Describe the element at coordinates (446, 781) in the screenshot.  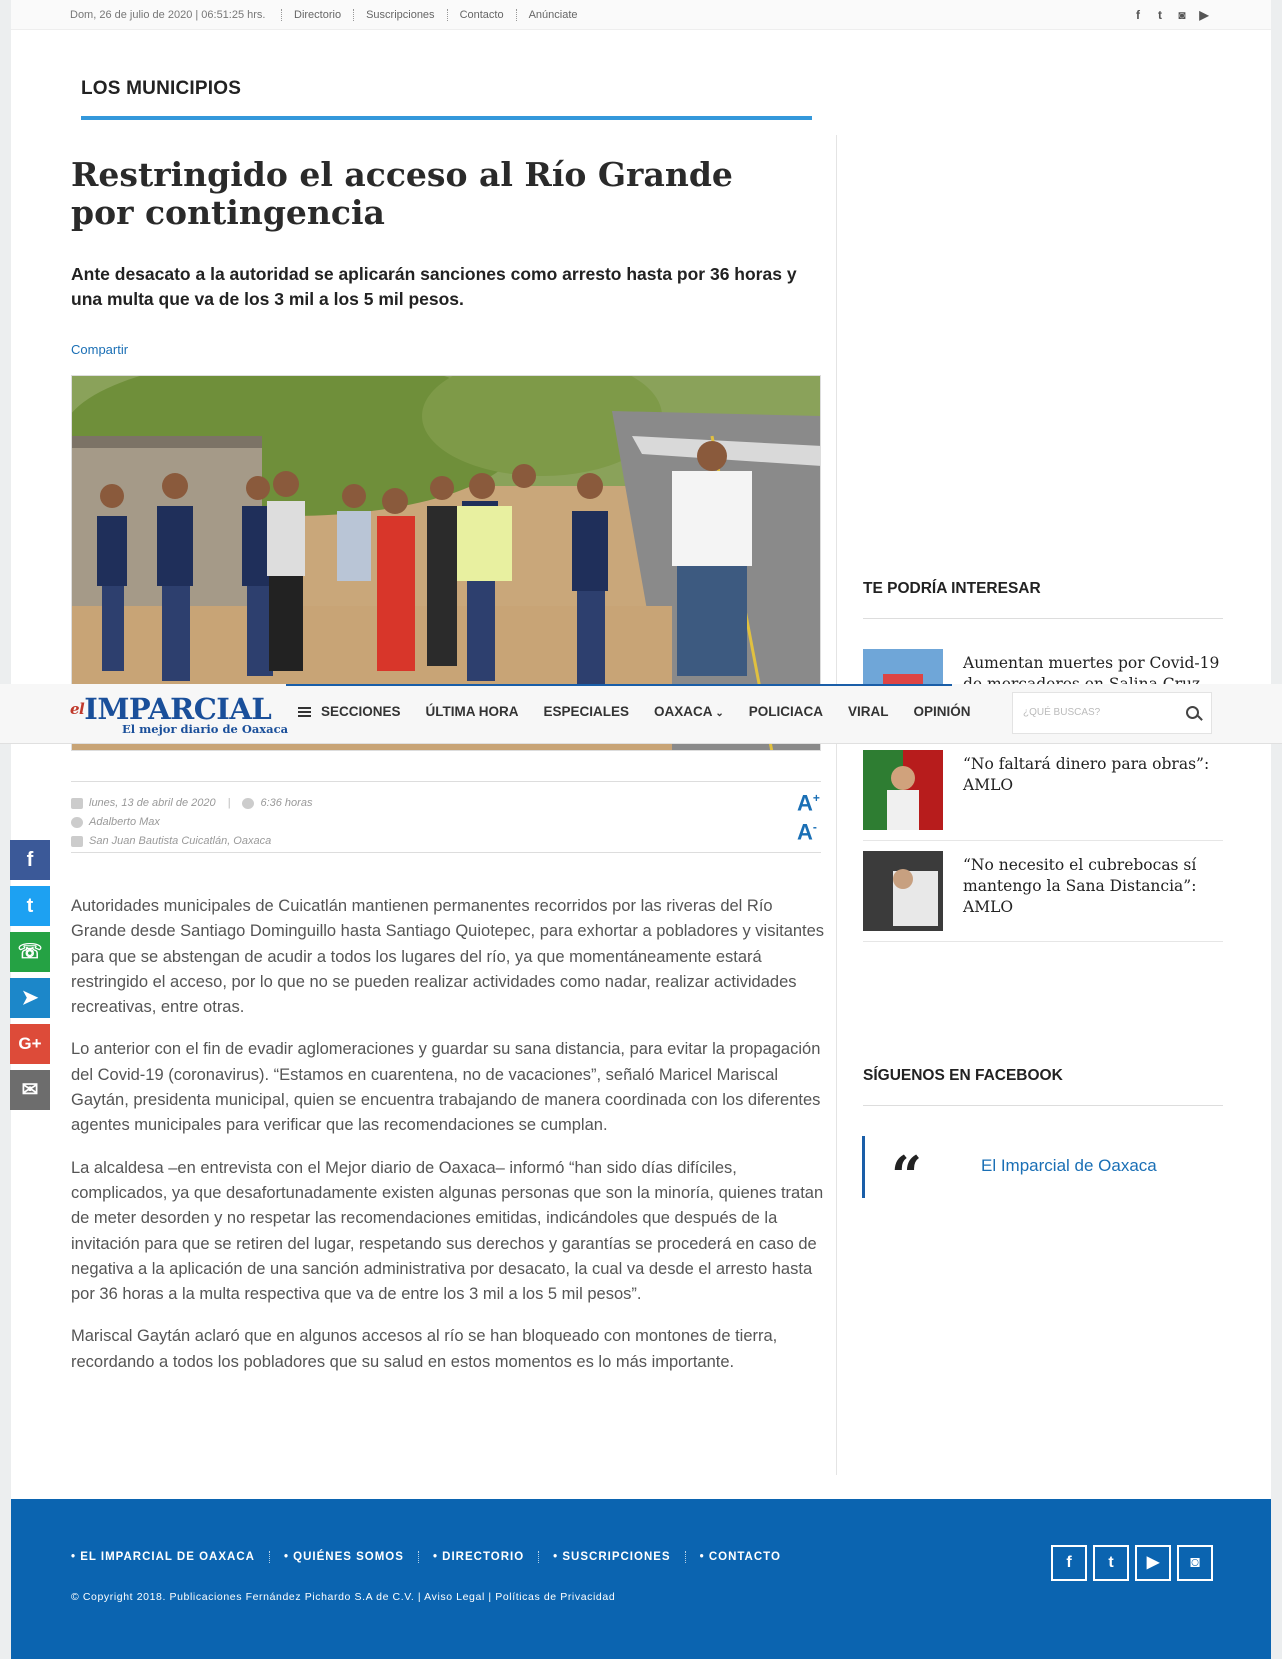
I see `meta-divider-top` at that location.